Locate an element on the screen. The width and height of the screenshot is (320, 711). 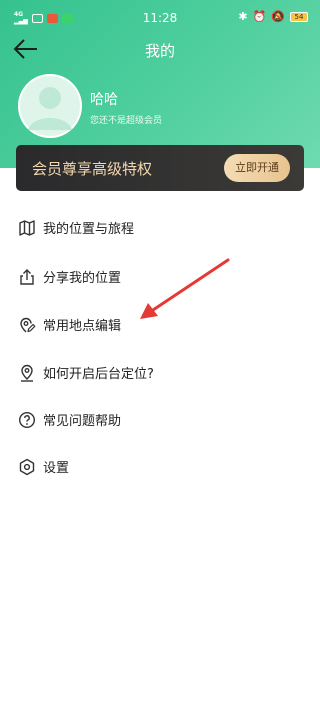
location-pin-icon is located at coordinates (27, 373).